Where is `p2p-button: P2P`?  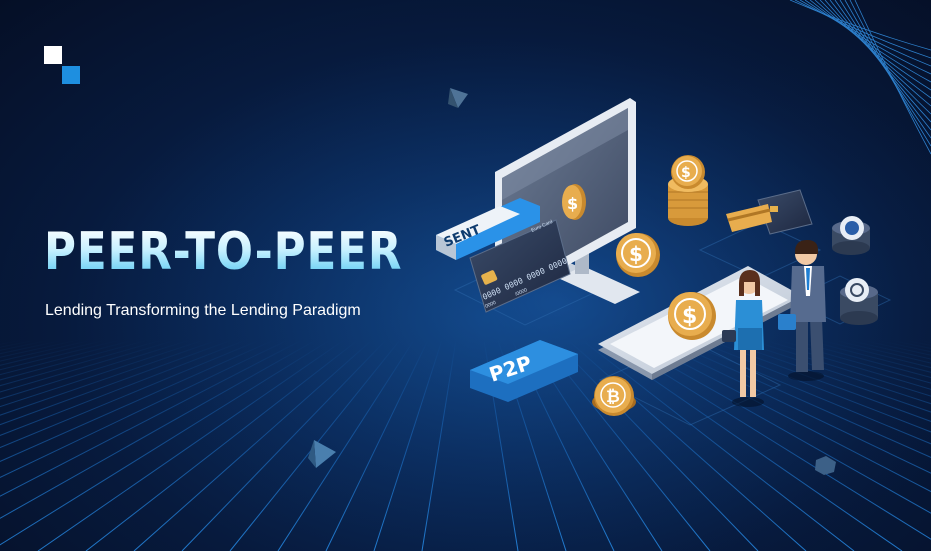 p2p-button: P2P is located at coordinates (524, 371).